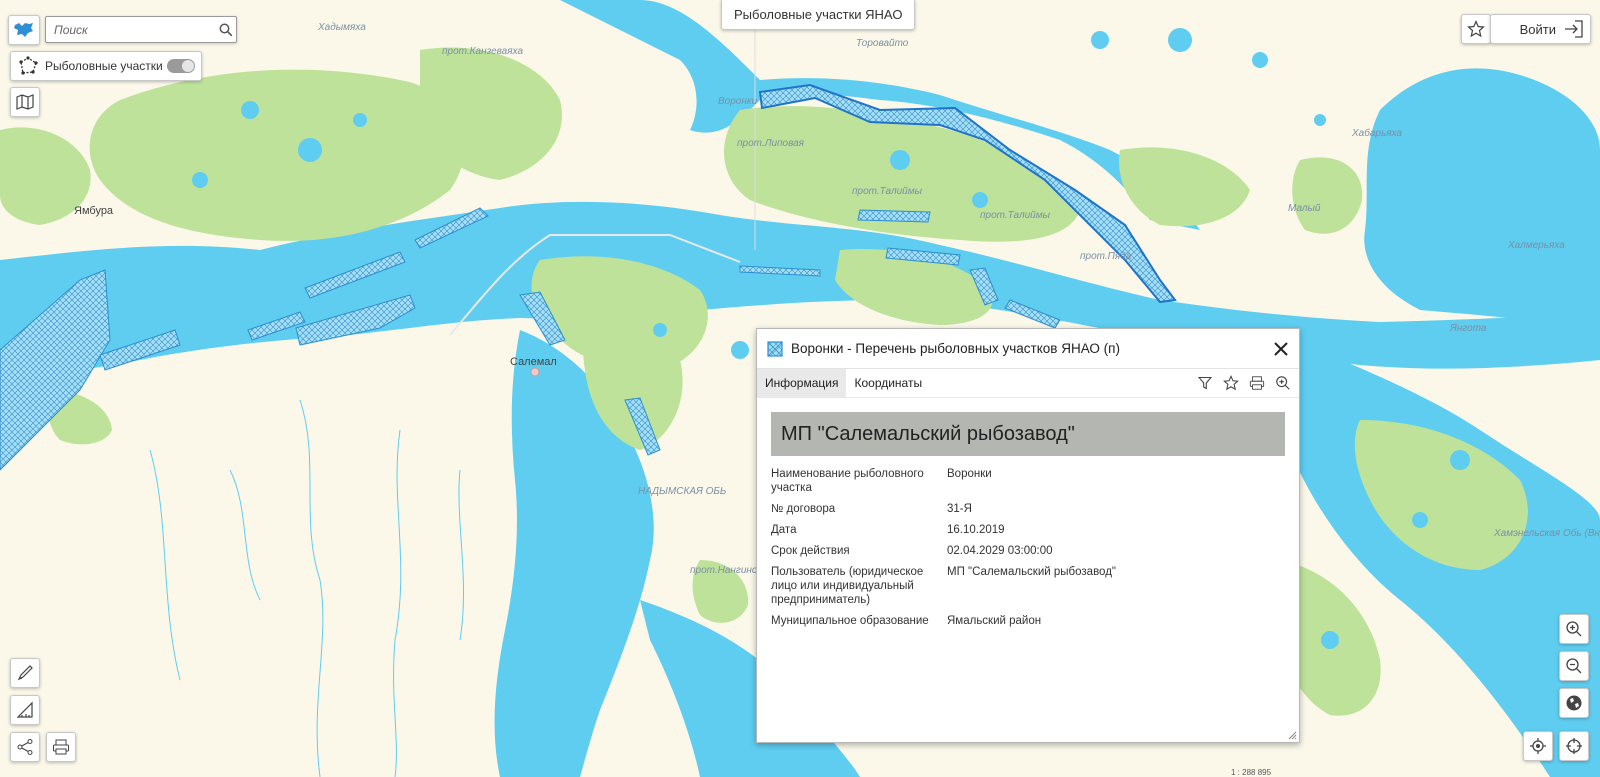 The height and width of the screenshot is (777, 1600). Describe the element at coordinates (1283, 383) in the screenshot. I see `zoom-to-icon` at that location.